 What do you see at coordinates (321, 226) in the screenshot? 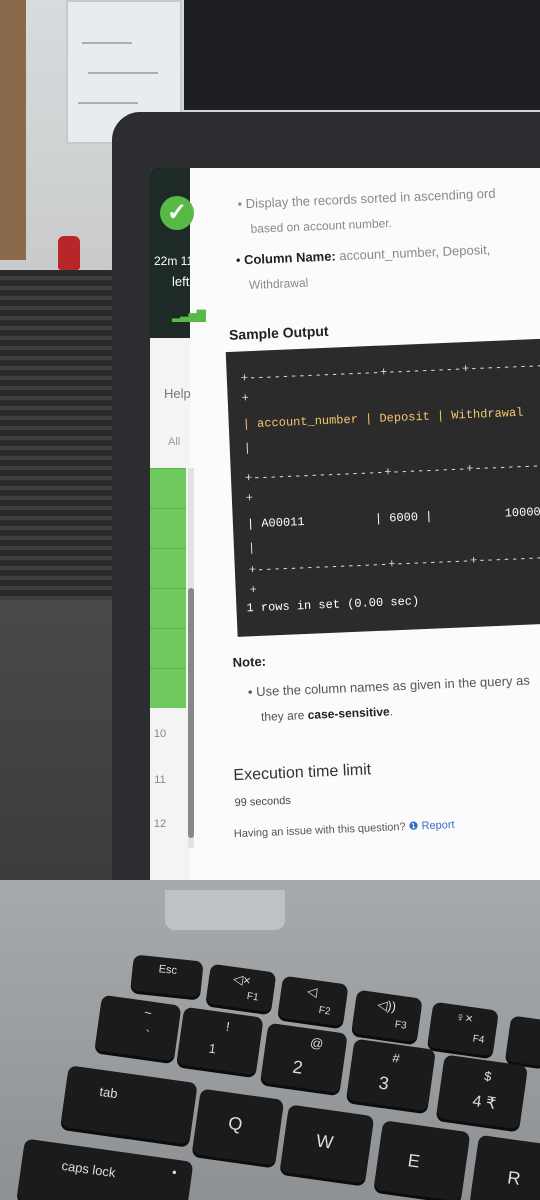
I see `bullet-sort-instruction-cont: based on account number.` at bounding box center [321, 226].